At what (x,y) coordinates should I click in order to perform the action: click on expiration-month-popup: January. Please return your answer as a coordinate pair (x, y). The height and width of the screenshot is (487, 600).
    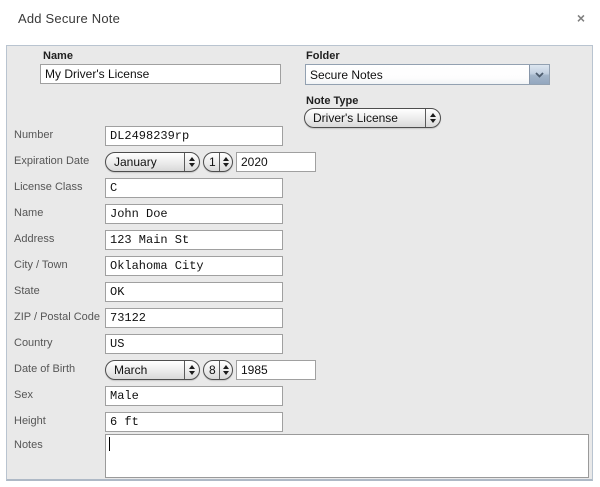
    Looking at the image, I should click on (152, 162).